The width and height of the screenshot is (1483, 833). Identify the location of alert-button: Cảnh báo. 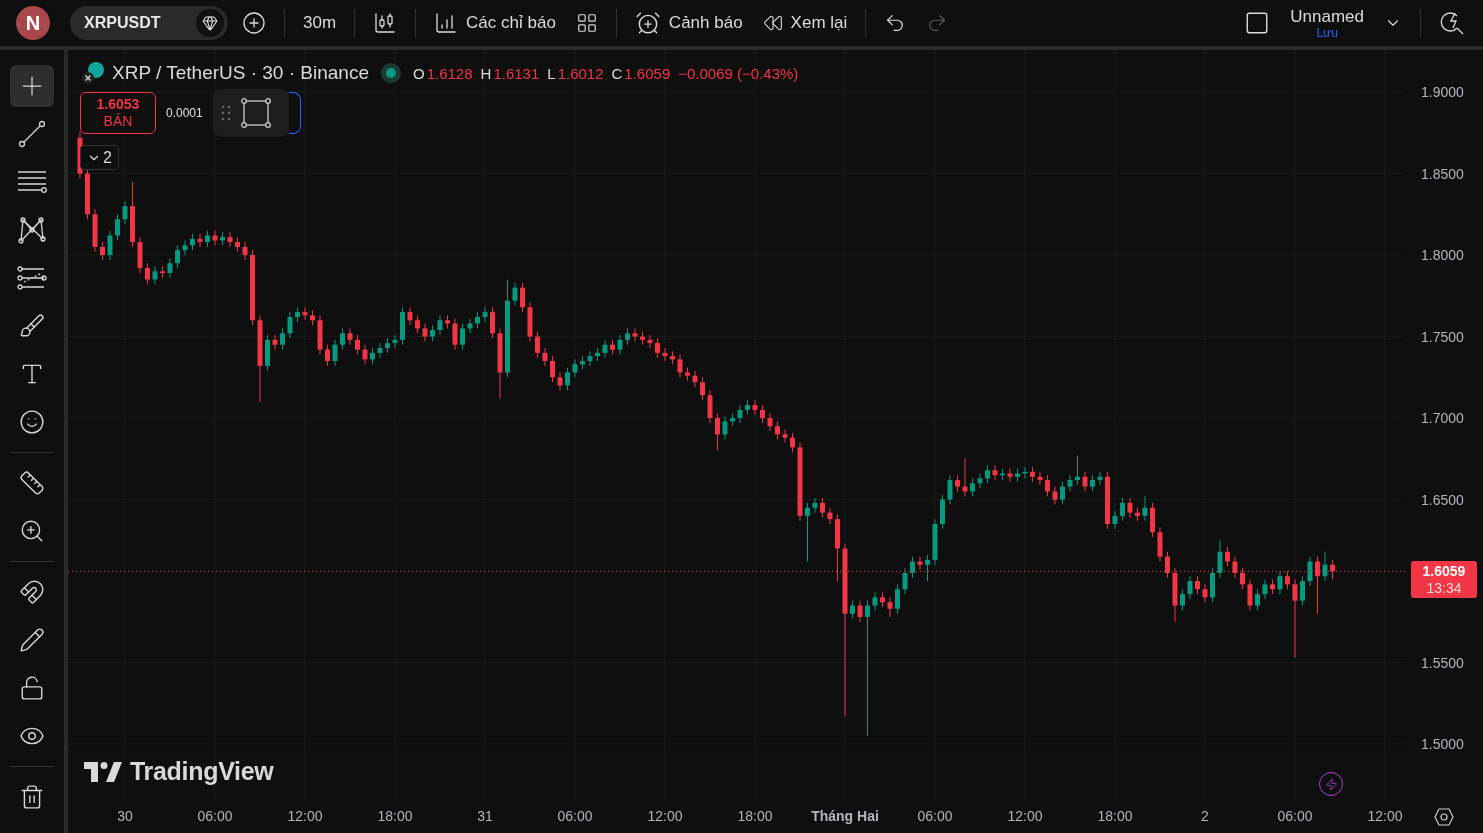
(688, 23).